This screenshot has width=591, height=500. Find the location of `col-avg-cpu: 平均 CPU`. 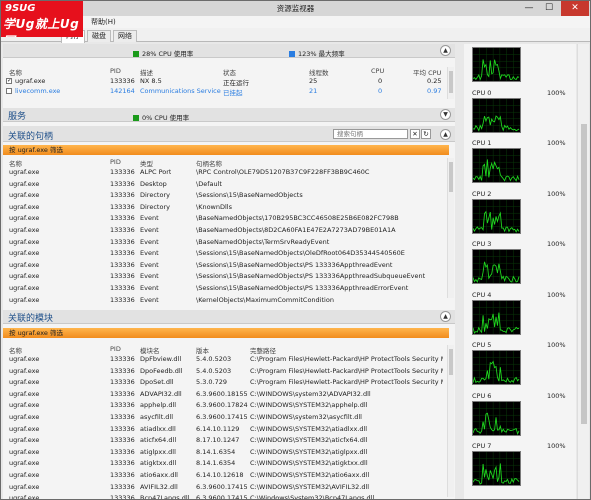

col-avg-cpu: 平均 CPU is located at coordinates (427, 72).